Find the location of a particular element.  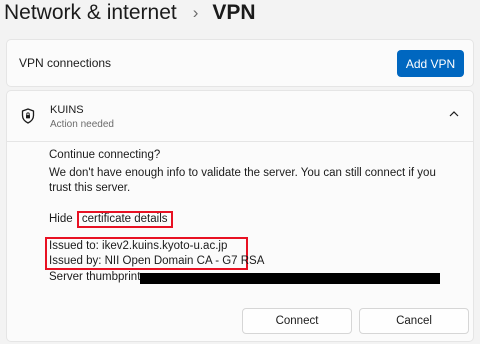

issued-to: Issued to: ikev2.kuins.kyoto-u.ac.jp is located at coordinates (138, 246).